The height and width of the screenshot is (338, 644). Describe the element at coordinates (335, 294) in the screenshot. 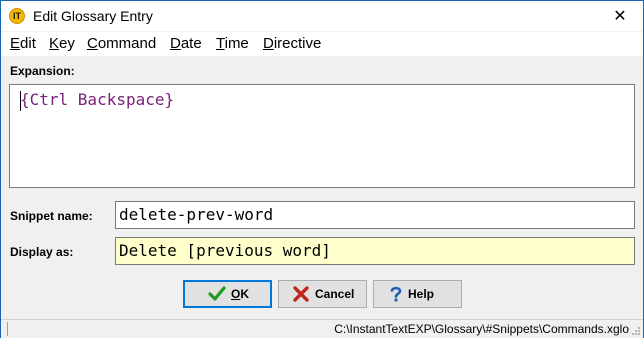

I see `cancel-label: Cancel` at that location.